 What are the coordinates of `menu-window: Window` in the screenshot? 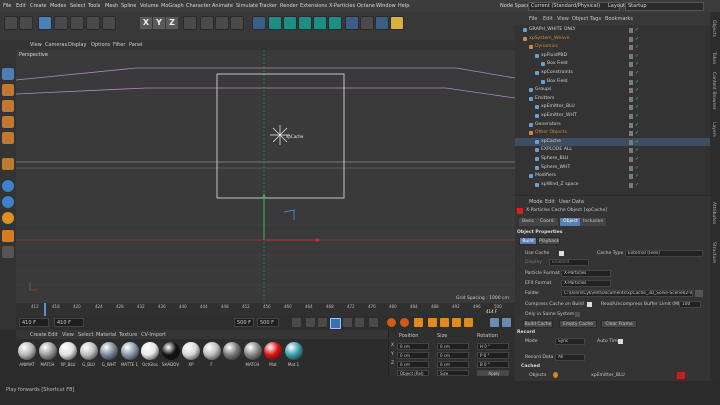 It's located at (386, 6).